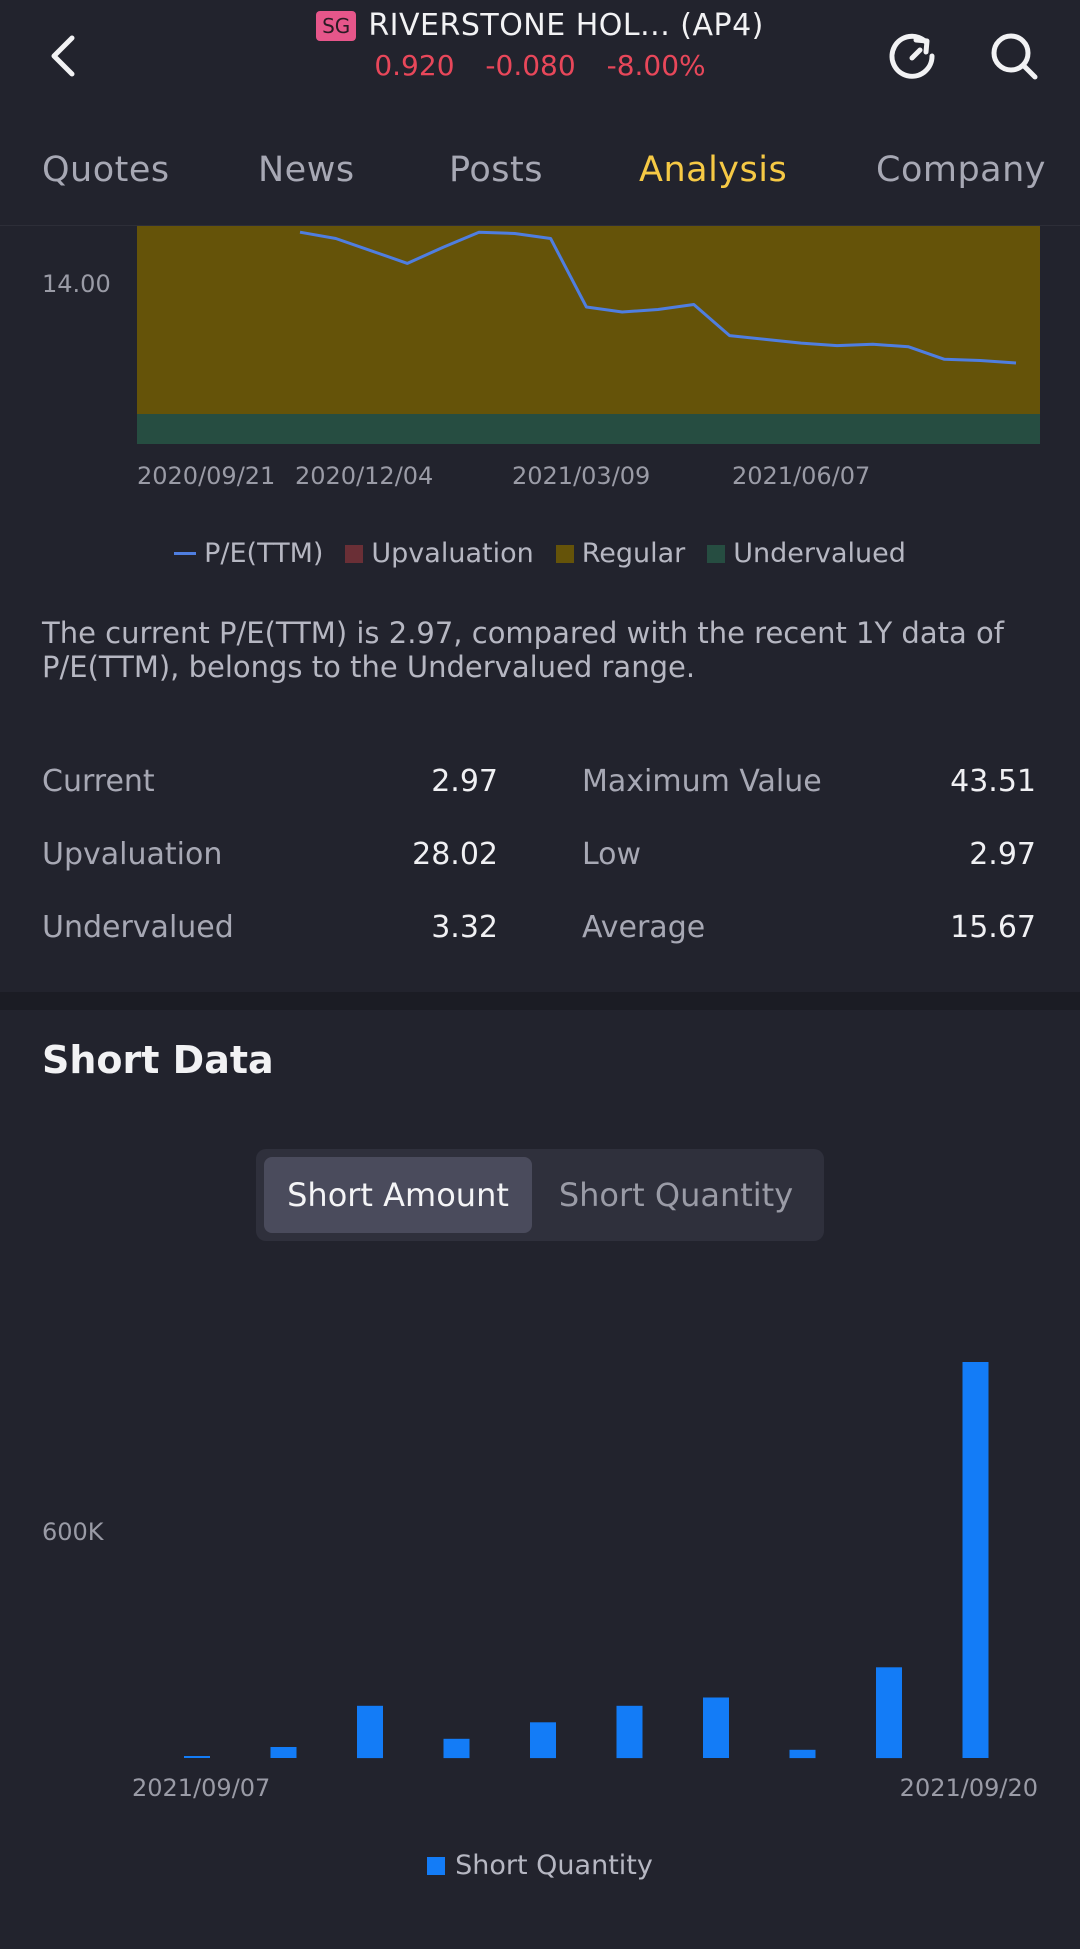 This screenshot has height=1949, width=1080. I want to click on refresh-button, so click(912, 56).